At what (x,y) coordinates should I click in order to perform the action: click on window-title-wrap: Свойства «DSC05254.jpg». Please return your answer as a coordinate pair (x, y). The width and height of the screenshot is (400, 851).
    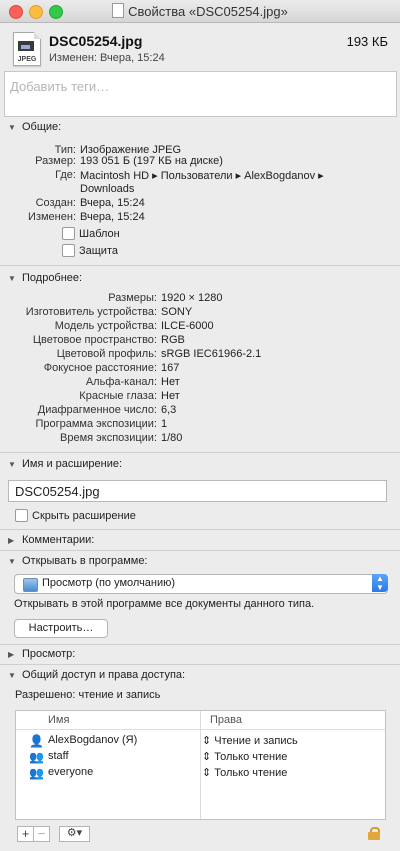
    Looking at the image, I should click on (200, 11).